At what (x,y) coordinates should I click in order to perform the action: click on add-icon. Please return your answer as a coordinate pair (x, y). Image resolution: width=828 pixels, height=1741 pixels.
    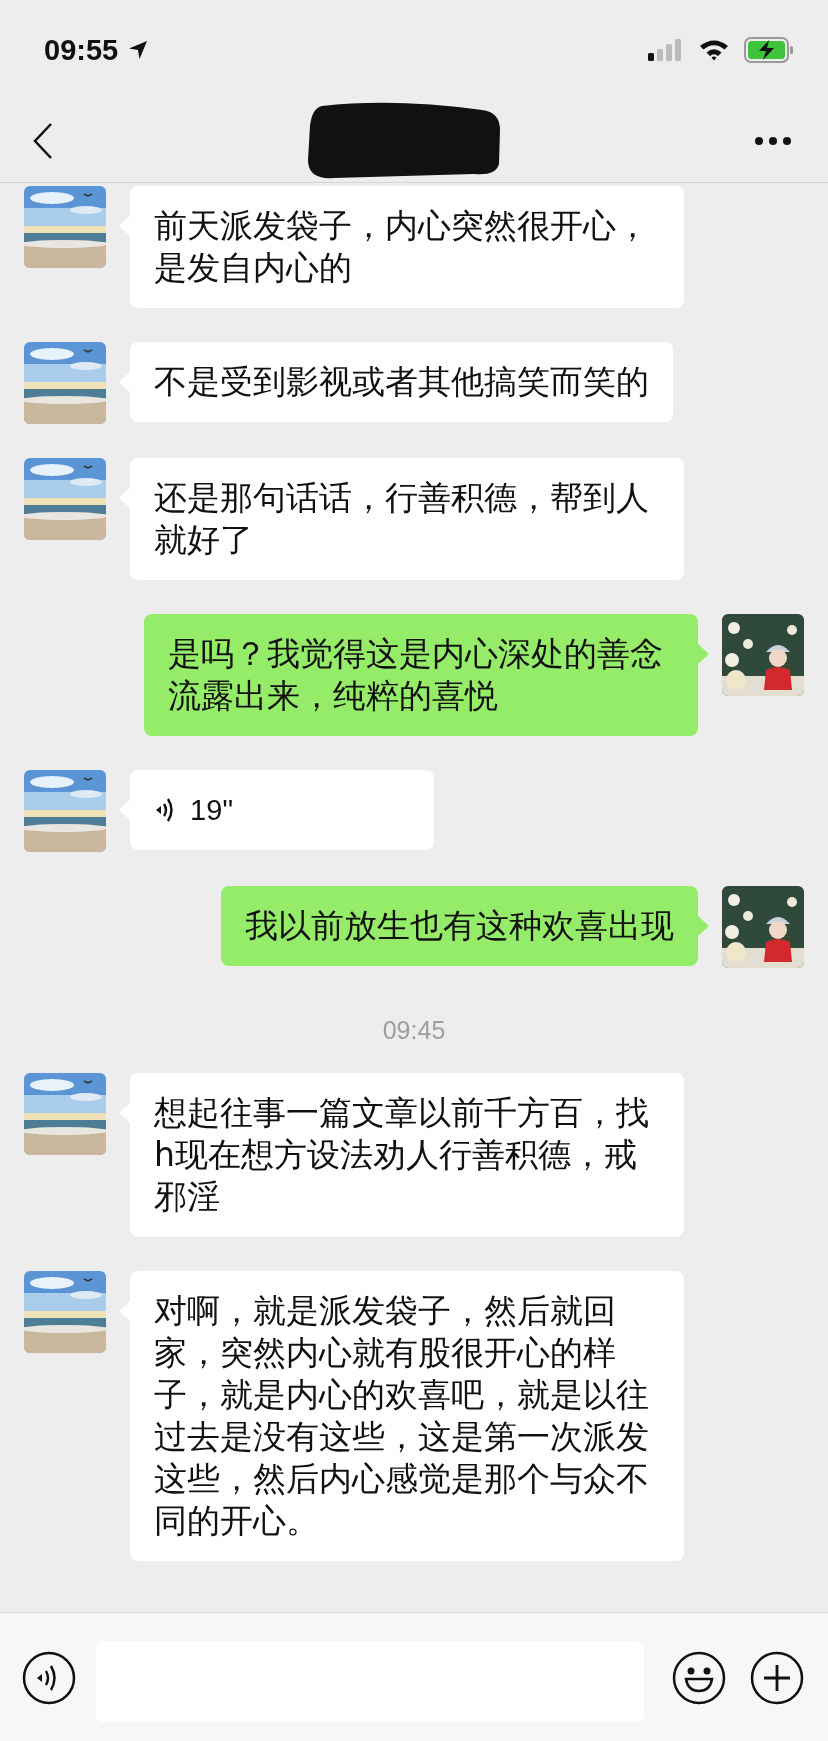
    Looking at the image, I should click on (777, 1678).